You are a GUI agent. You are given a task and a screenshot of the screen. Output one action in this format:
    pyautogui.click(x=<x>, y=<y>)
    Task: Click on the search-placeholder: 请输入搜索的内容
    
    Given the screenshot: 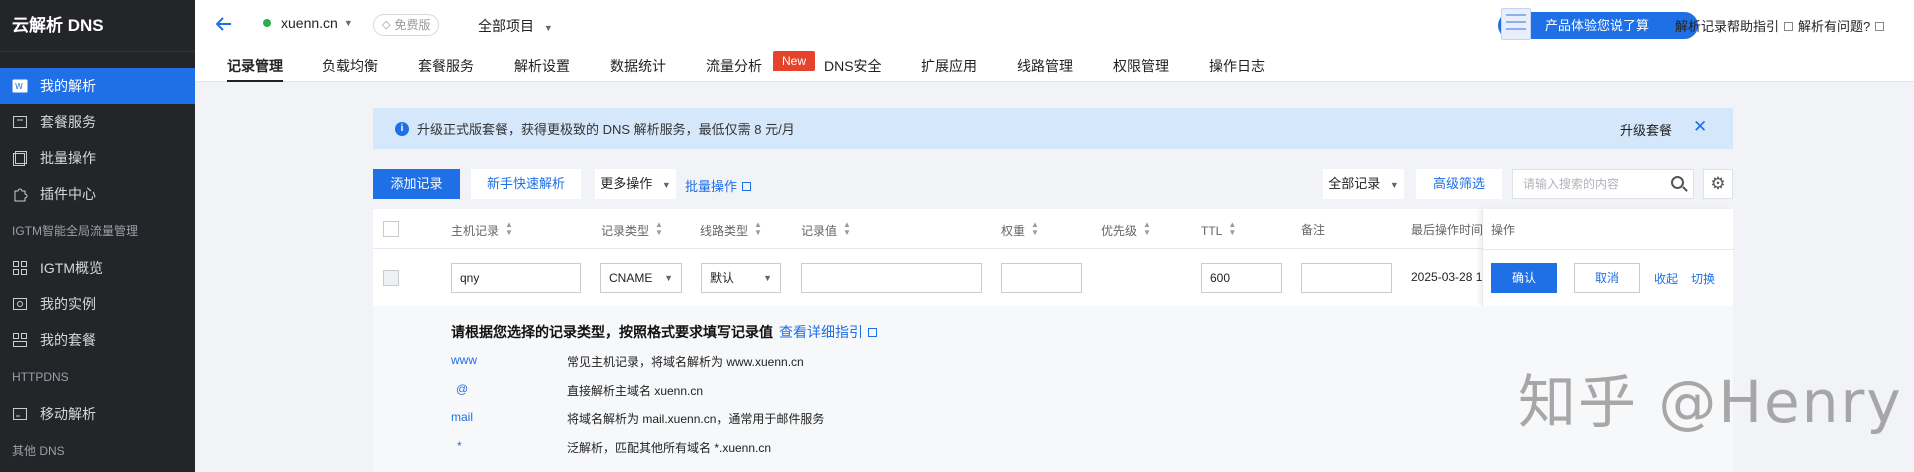 What is the action you would take?
    pyautogui.click(x=1571, y=184)
    